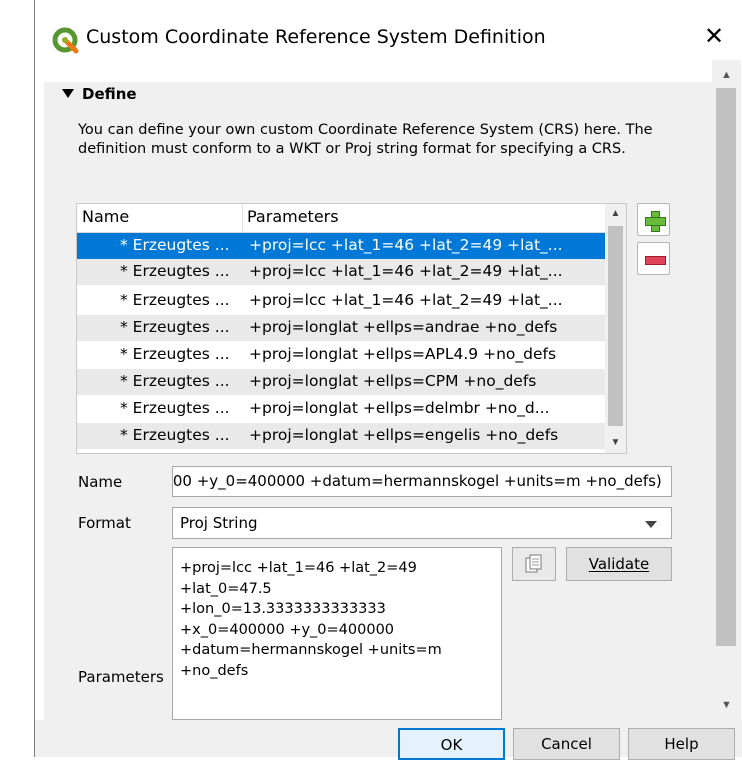 This screenshot has height=760, width=742. I want to click on add-crs-button, so click(653, 219).